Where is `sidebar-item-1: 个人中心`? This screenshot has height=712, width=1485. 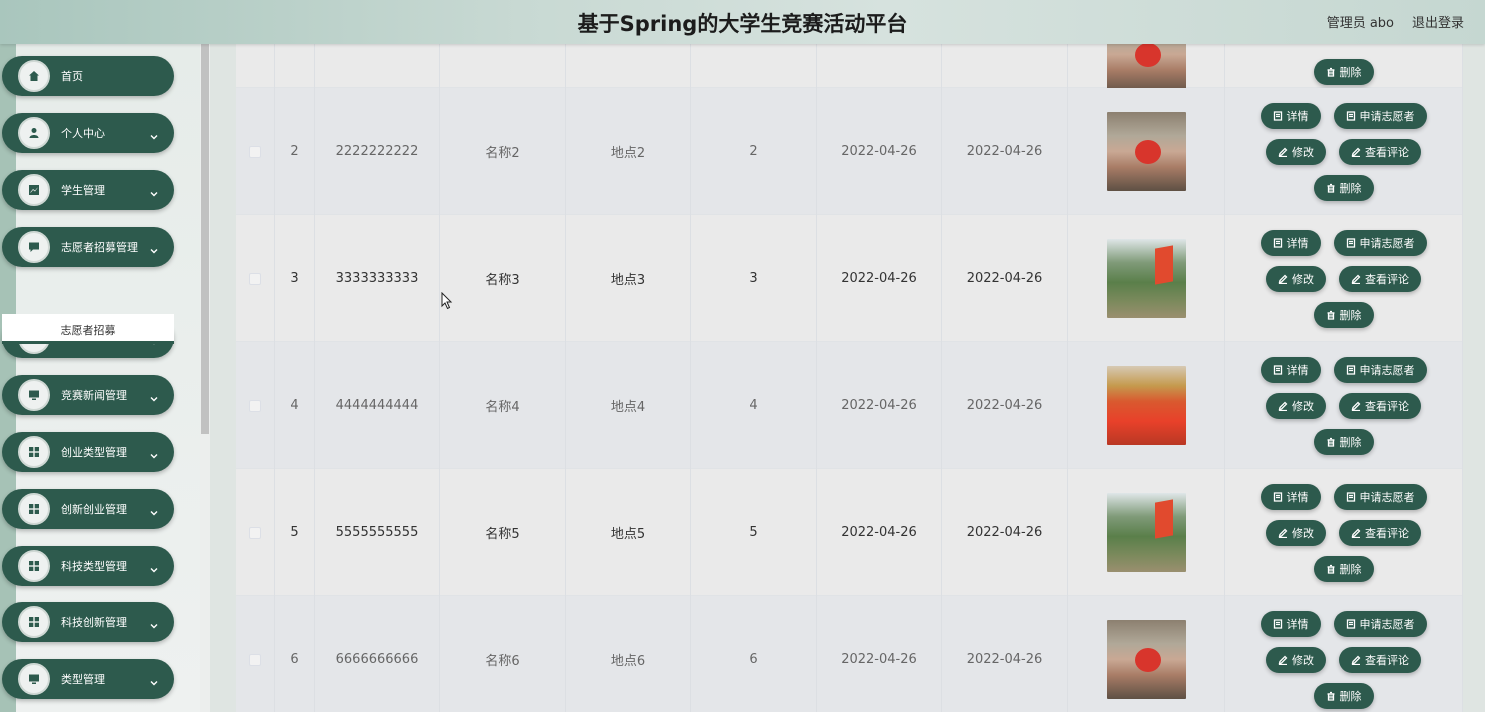
sidebar-item-1: 个人中心 is located at coordinates (88, 133).